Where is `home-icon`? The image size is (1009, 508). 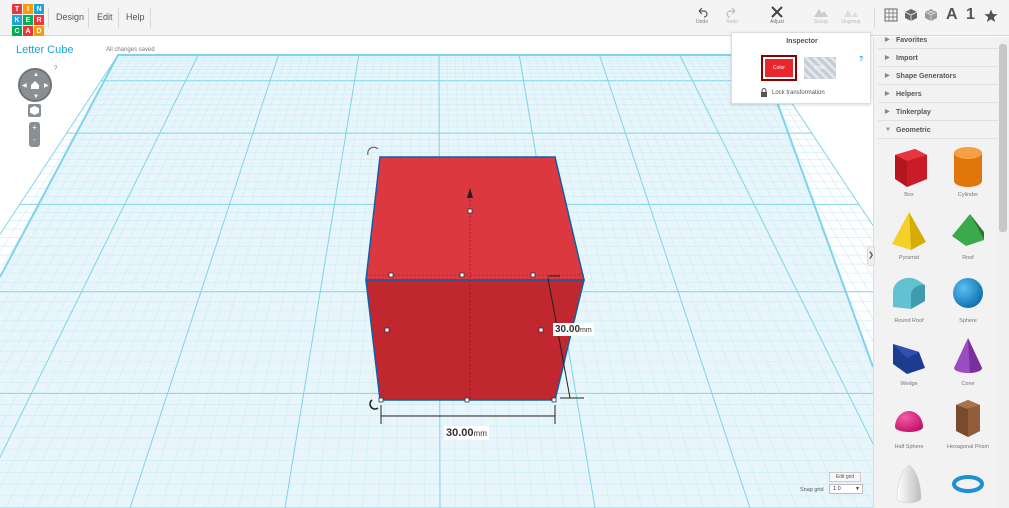 home-icon is located at coordinates (35, 85).